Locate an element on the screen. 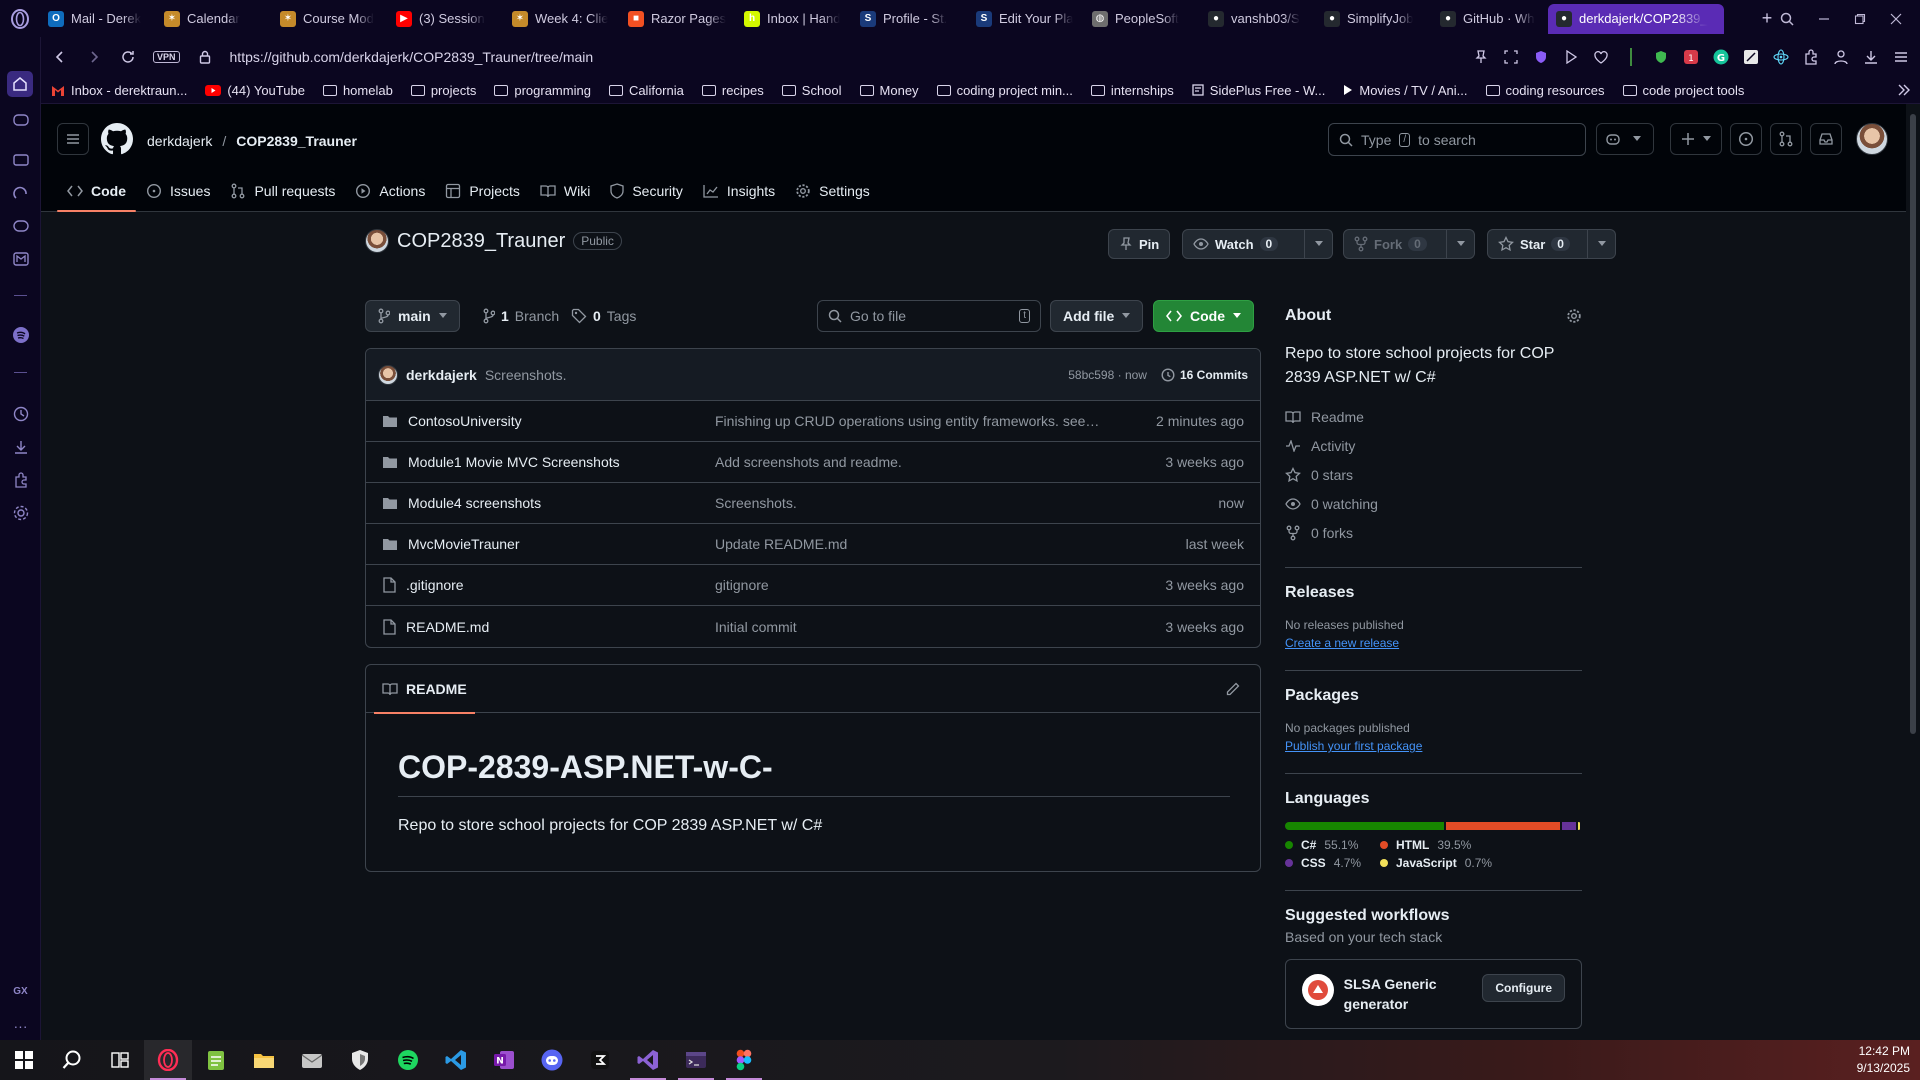  back-icon is located at coordinates (60, 57).